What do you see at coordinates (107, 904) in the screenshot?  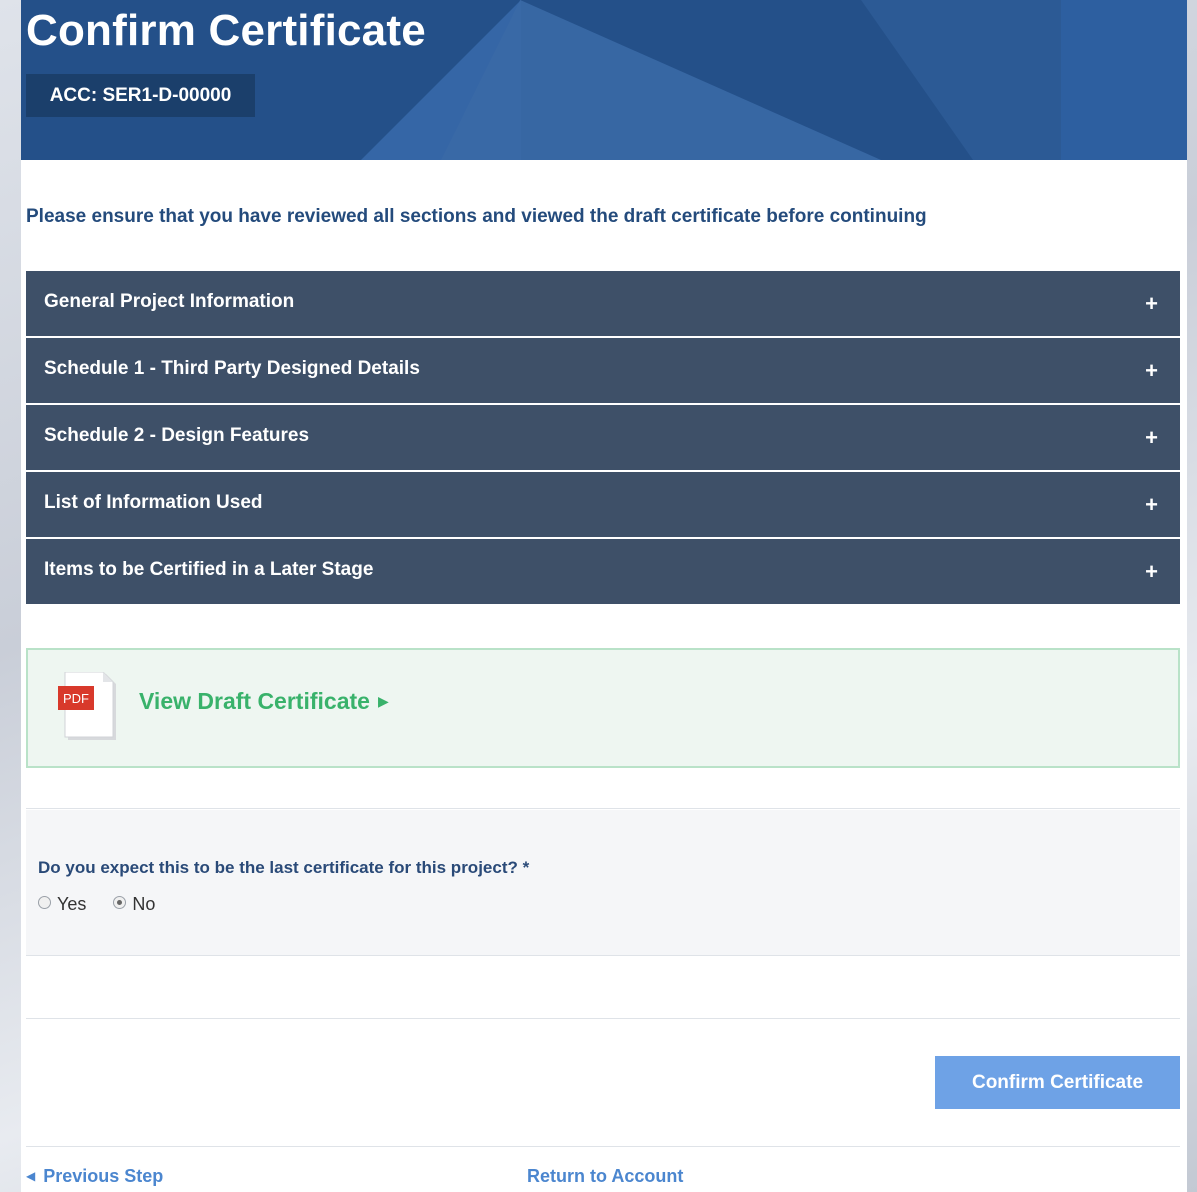 I see `radio-group: Yes No` at bounding box center [107, 904].